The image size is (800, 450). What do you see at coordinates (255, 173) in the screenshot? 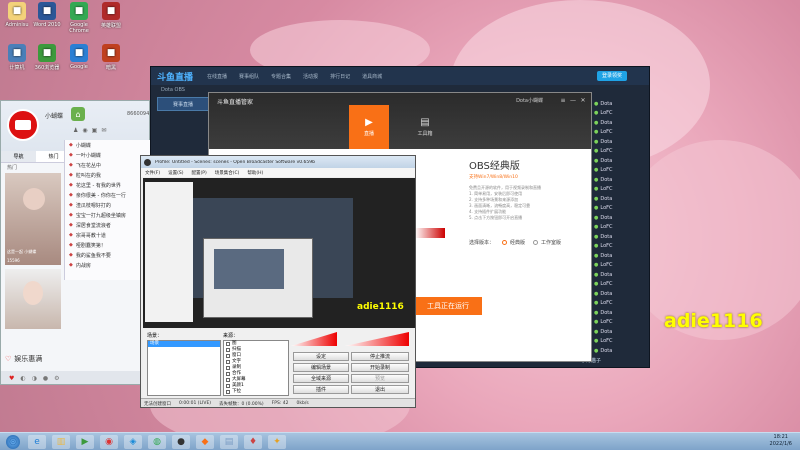
I see `menu-item-4: 帮助(H)` at bounding box center [255, 173].